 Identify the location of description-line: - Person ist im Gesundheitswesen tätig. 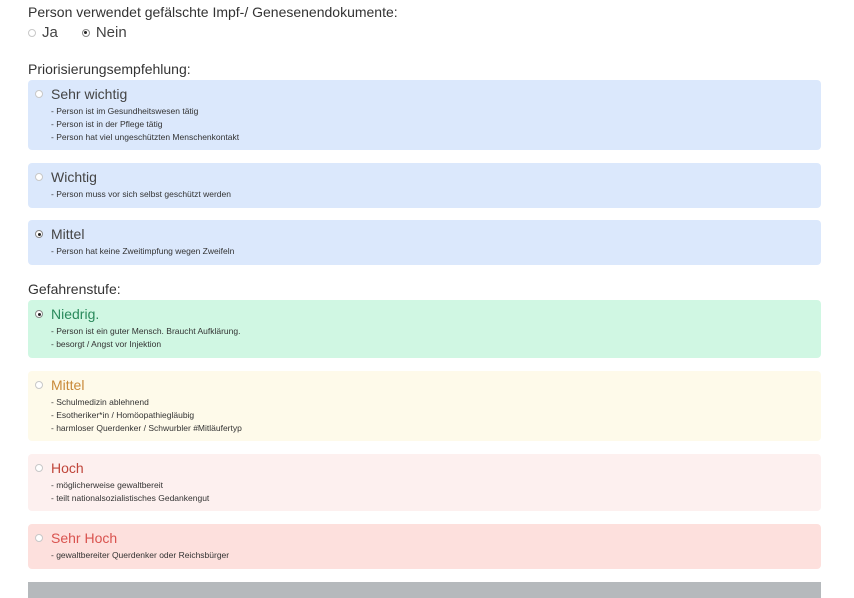
(125, 111).